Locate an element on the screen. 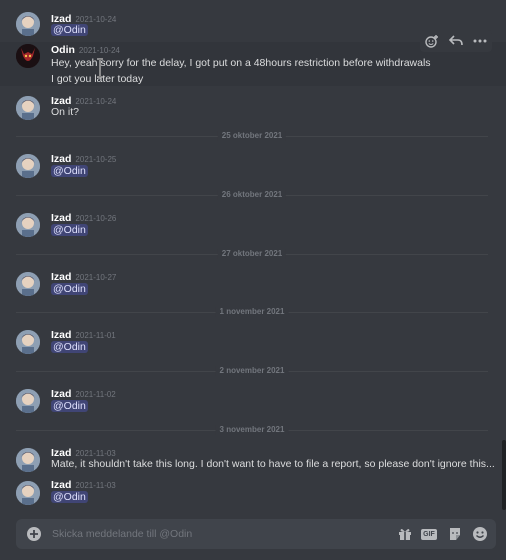  date-divider: 1 november 2021 is located at coordinates (252, 312).